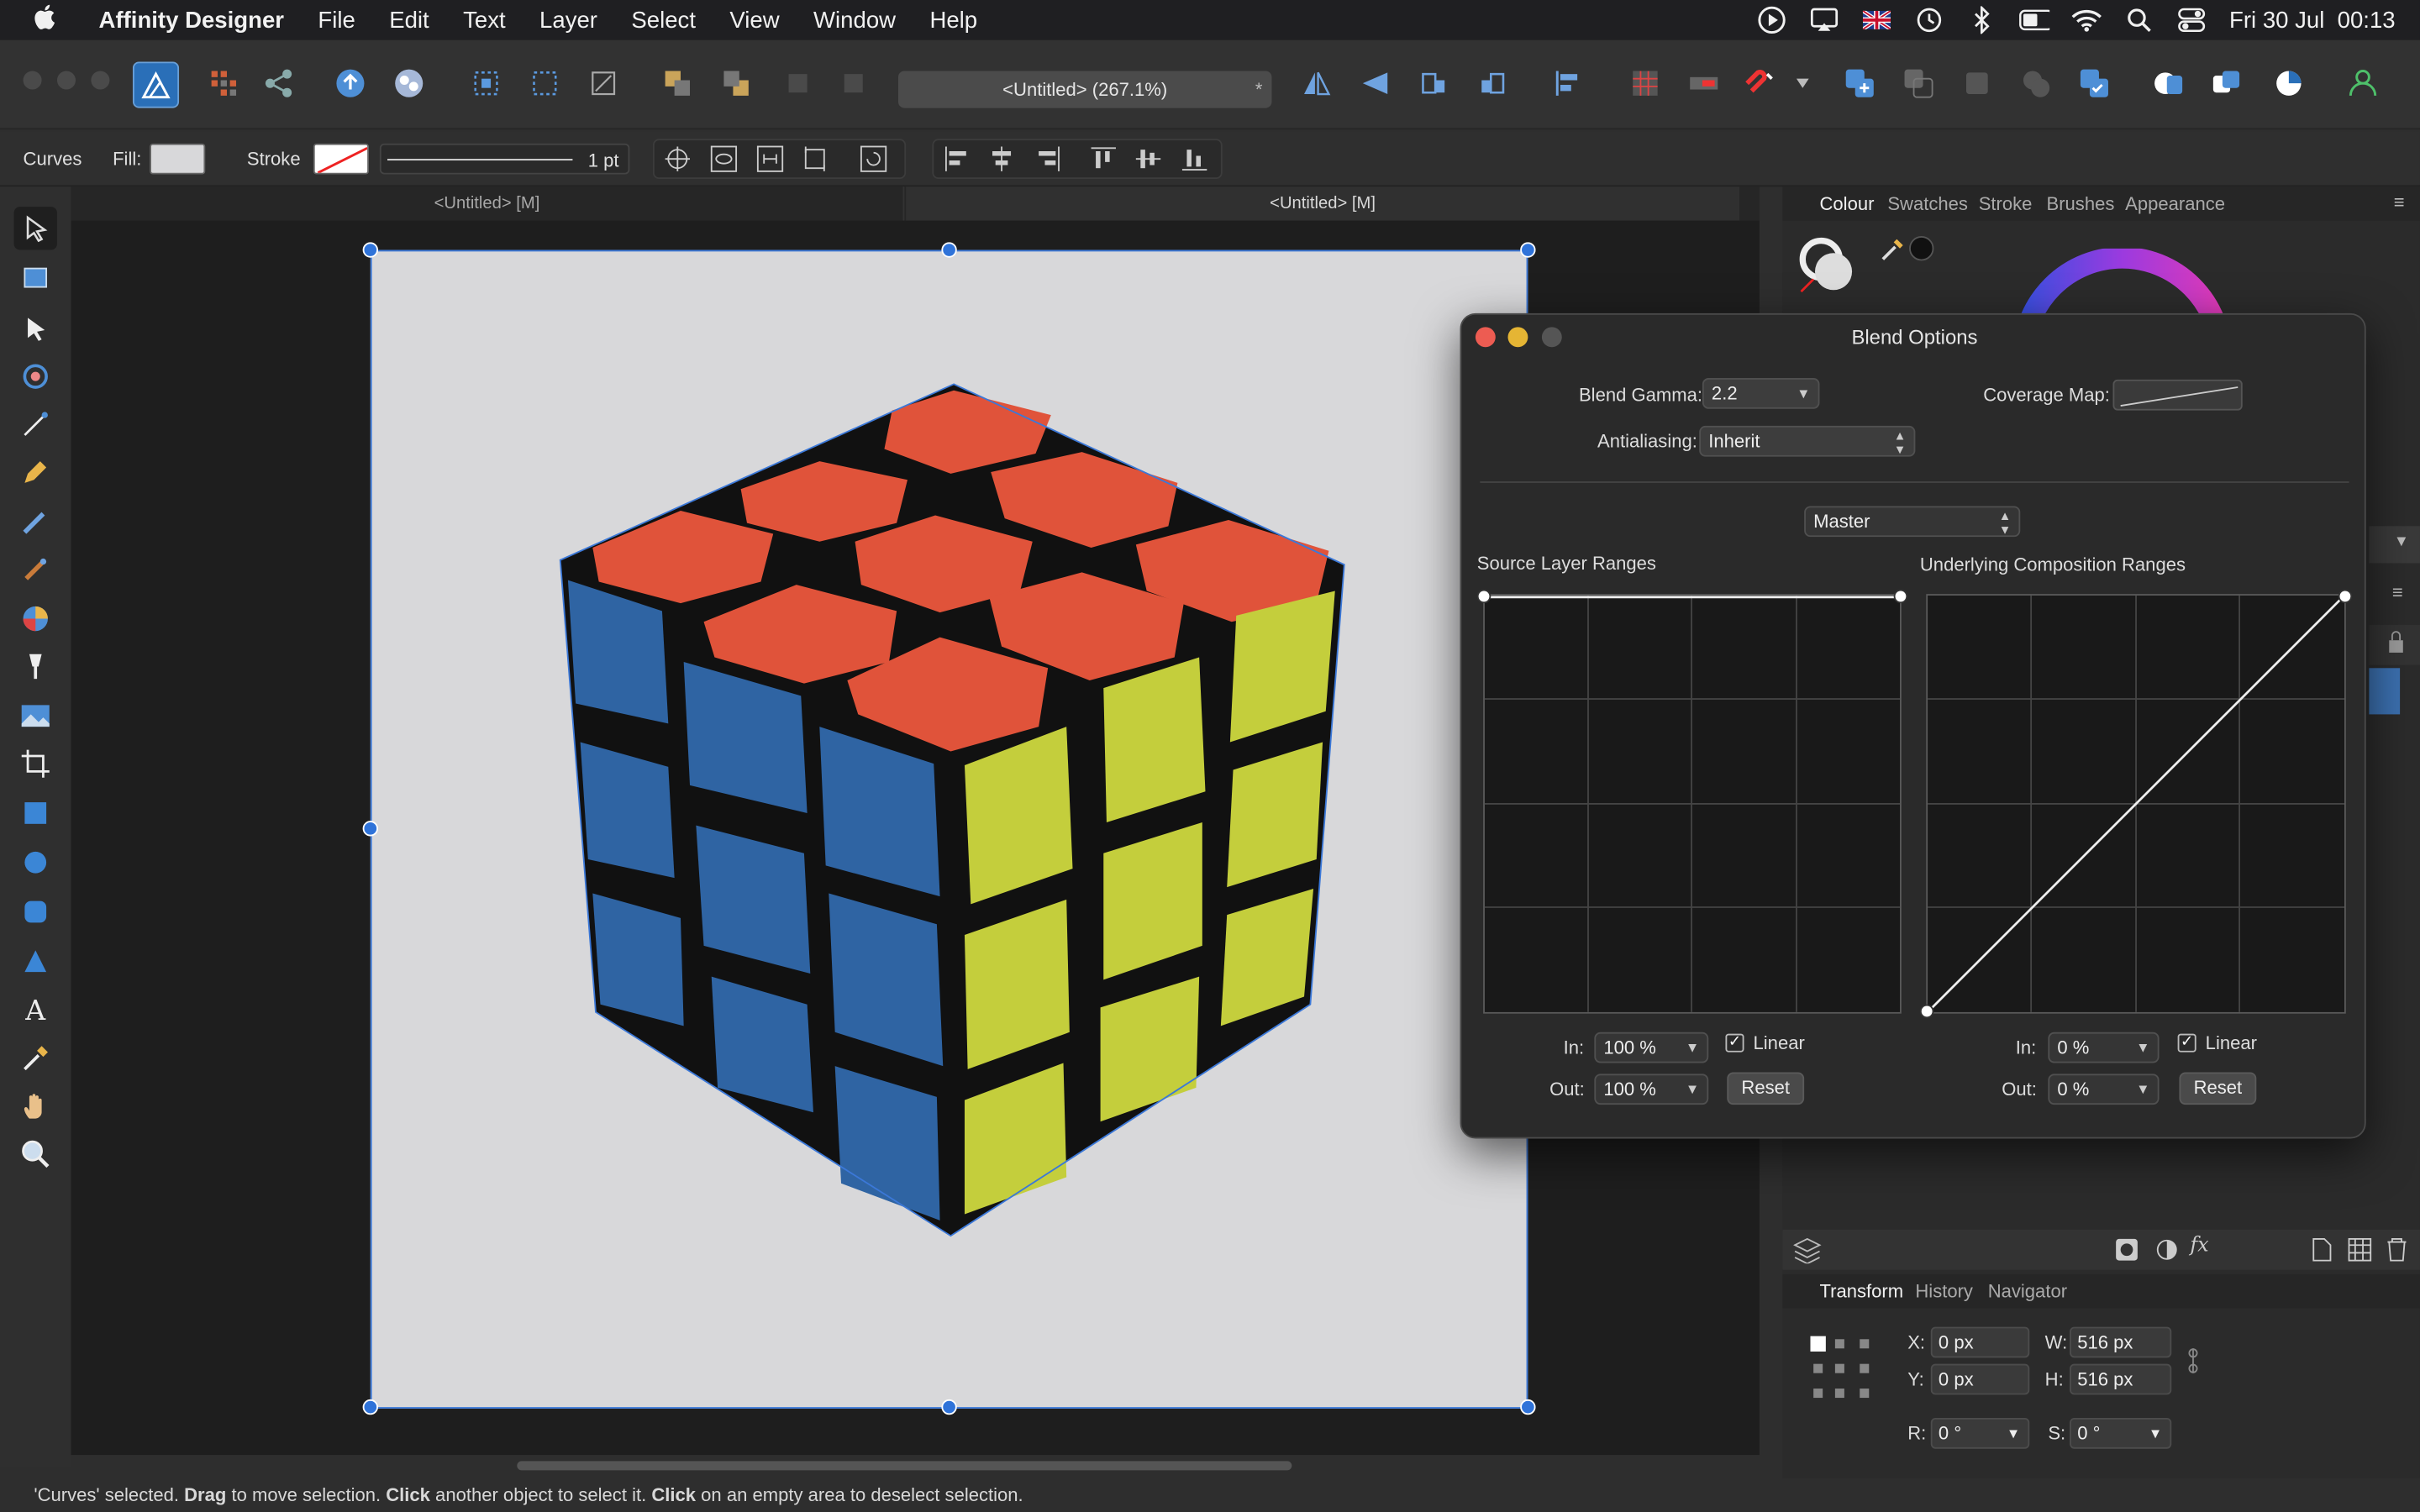 This screenshot has height=1512, width=2420. I want to click on menu-view: View, so click(754, 20).